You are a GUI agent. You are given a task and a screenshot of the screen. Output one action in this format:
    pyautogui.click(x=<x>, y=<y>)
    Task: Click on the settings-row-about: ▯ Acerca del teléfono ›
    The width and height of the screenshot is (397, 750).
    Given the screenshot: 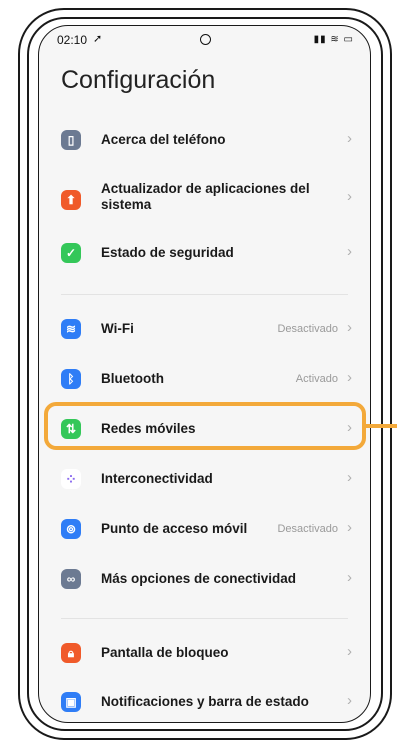 What is the action you would take?
    pyautogui.click(x=204, y=140)
    